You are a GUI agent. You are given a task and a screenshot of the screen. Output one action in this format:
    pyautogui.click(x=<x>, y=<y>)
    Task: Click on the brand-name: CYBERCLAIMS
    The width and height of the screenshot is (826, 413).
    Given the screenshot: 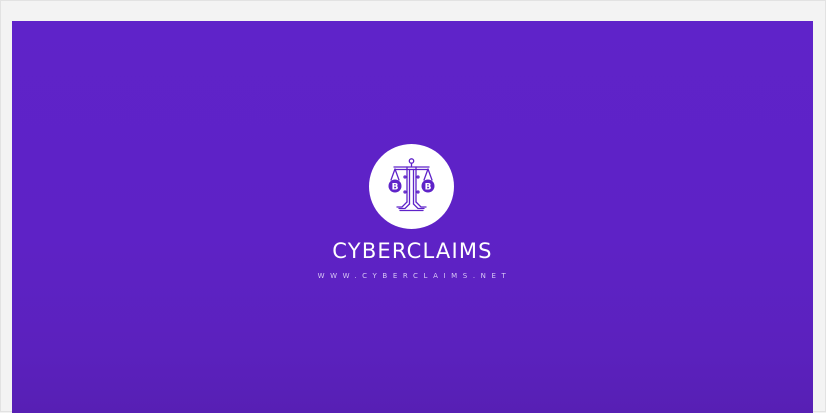 What is the action you would take?
    pyautogui.click(x=412, y=251)
    